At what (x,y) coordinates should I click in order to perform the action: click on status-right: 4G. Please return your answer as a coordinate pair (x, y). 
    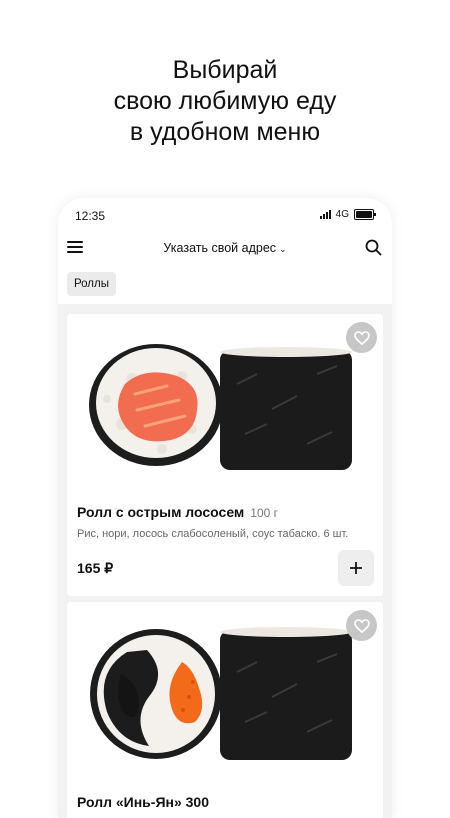
    Looking at the image, I should click on (347, 214).